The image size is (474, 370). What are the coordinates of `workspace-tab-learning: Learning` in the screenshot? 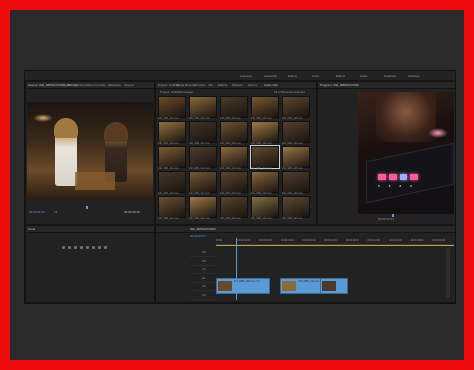 It's located at (246, 76).